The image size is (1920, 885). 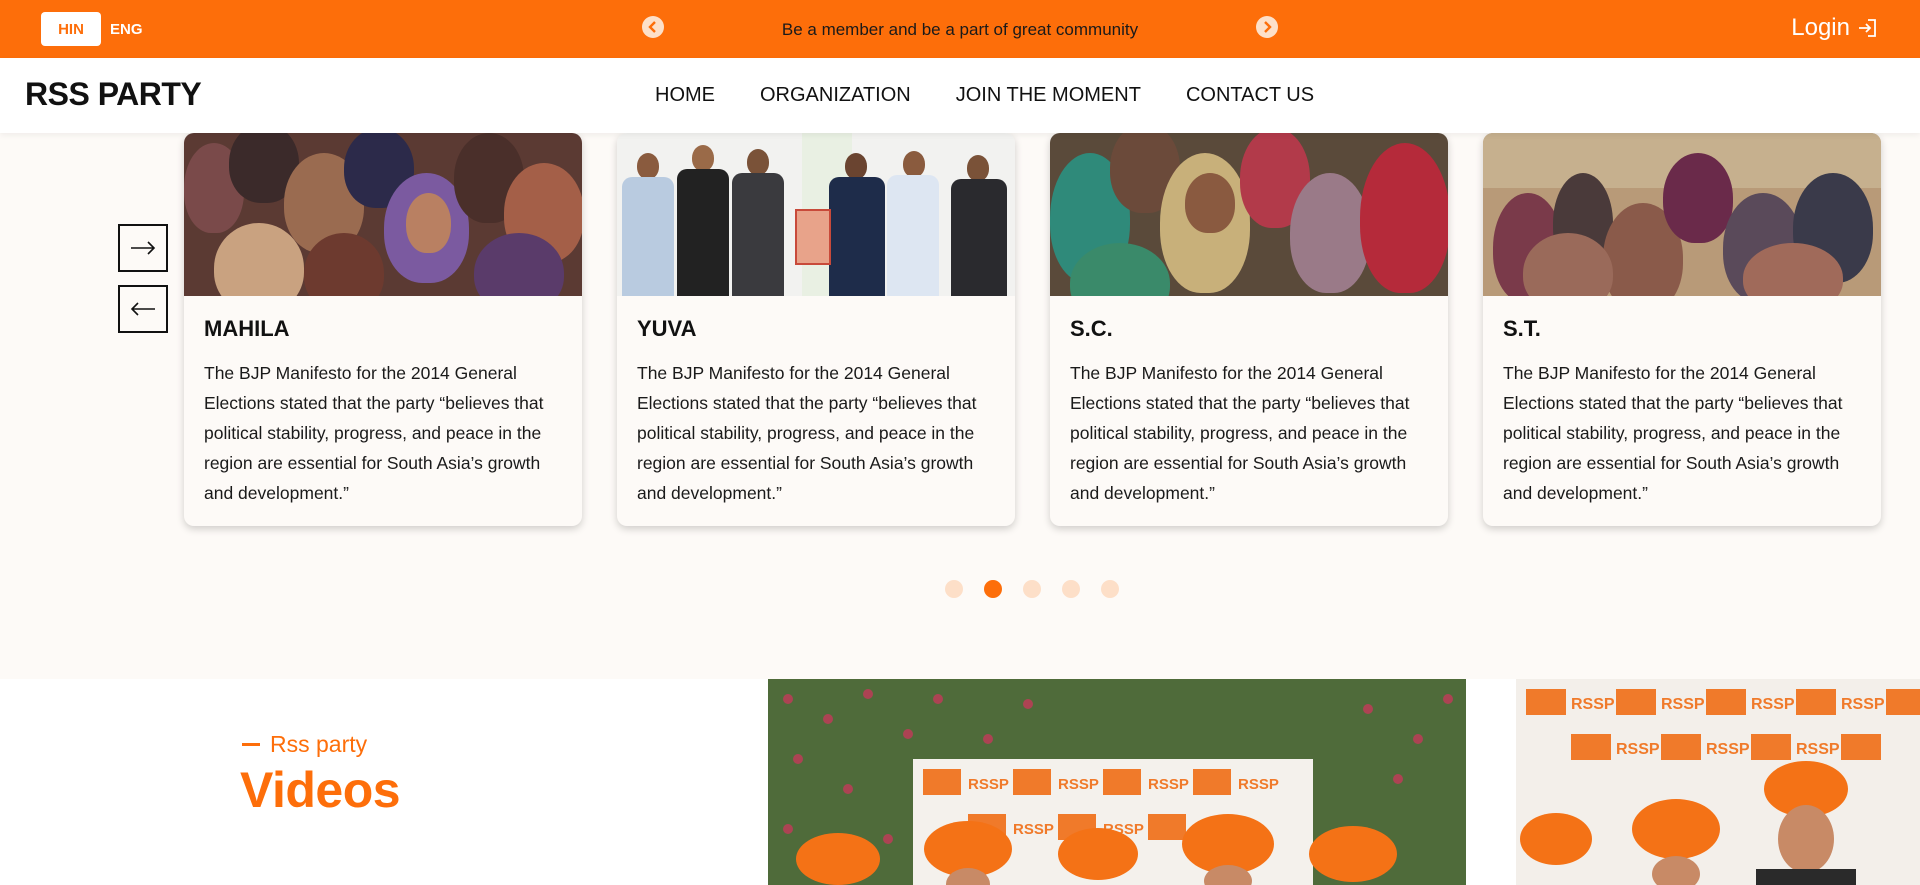 I want to click on ticker-prev-button, so click(x=653, y=27).